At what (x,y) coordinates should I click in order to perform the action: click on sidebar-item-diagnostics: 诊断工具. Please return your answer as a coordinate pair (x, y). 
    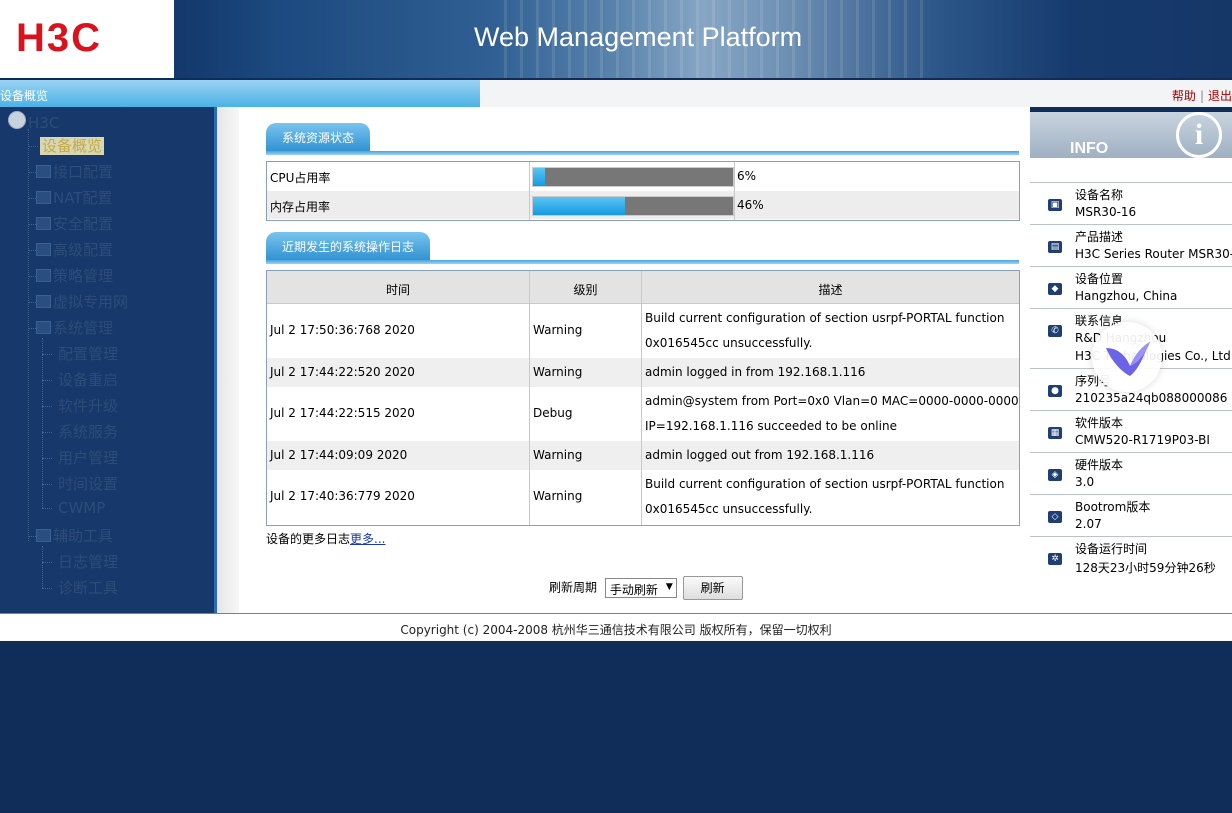
    Looking at the image, I should click on (88, 588).